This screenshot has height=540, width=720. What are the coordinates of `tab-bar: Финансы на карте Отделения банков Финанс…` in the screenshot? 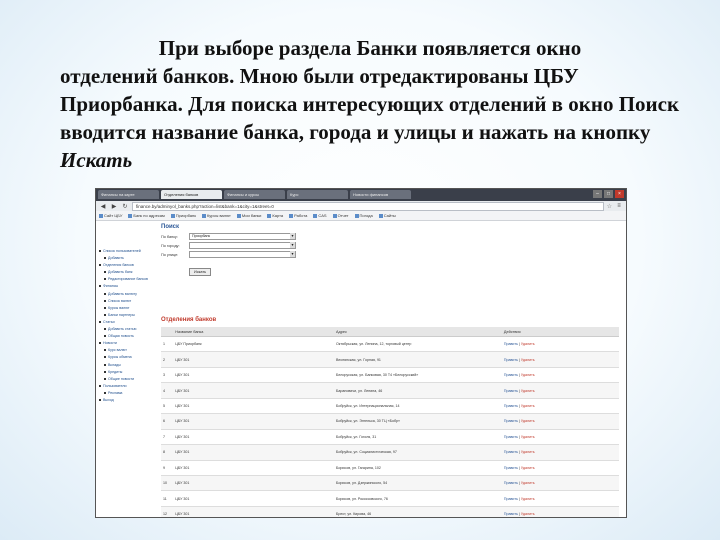 It's located at (361, 195).